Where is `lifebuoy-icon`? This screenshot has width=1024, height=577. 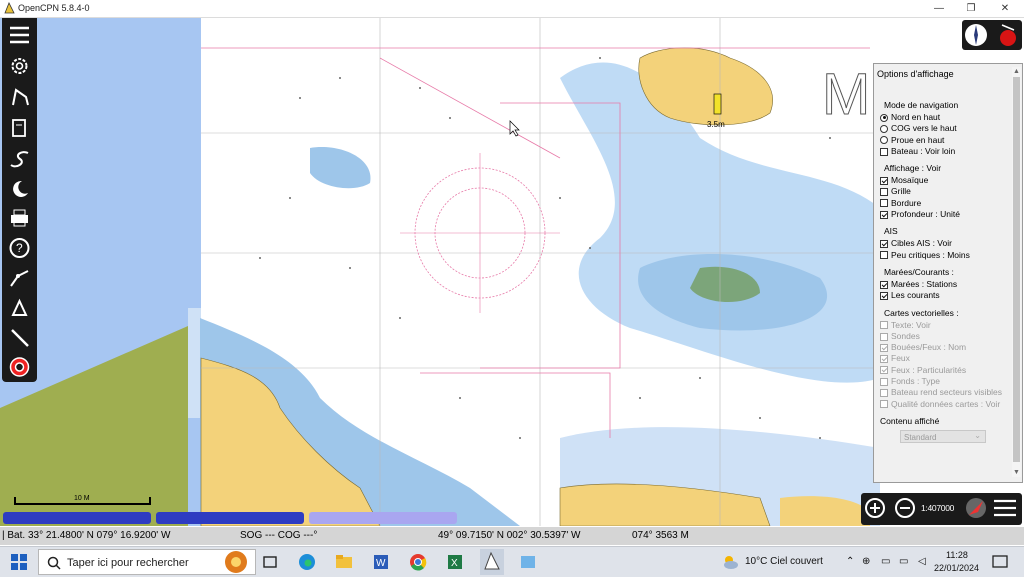 lifebuoy-icon is located at coordinates (19, 367).